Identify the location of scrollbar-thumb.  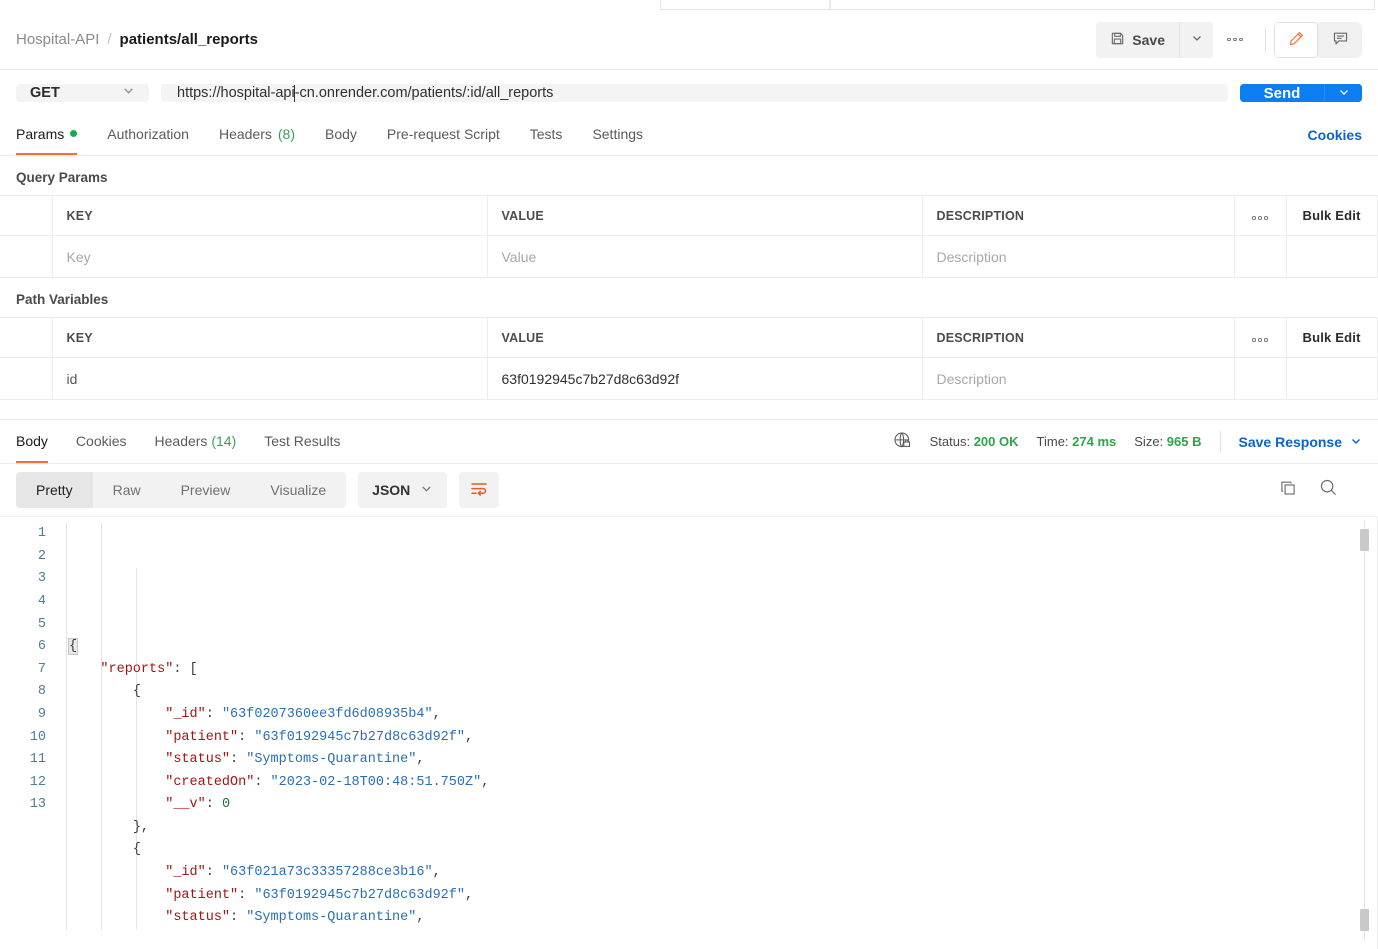
(1364, 540).